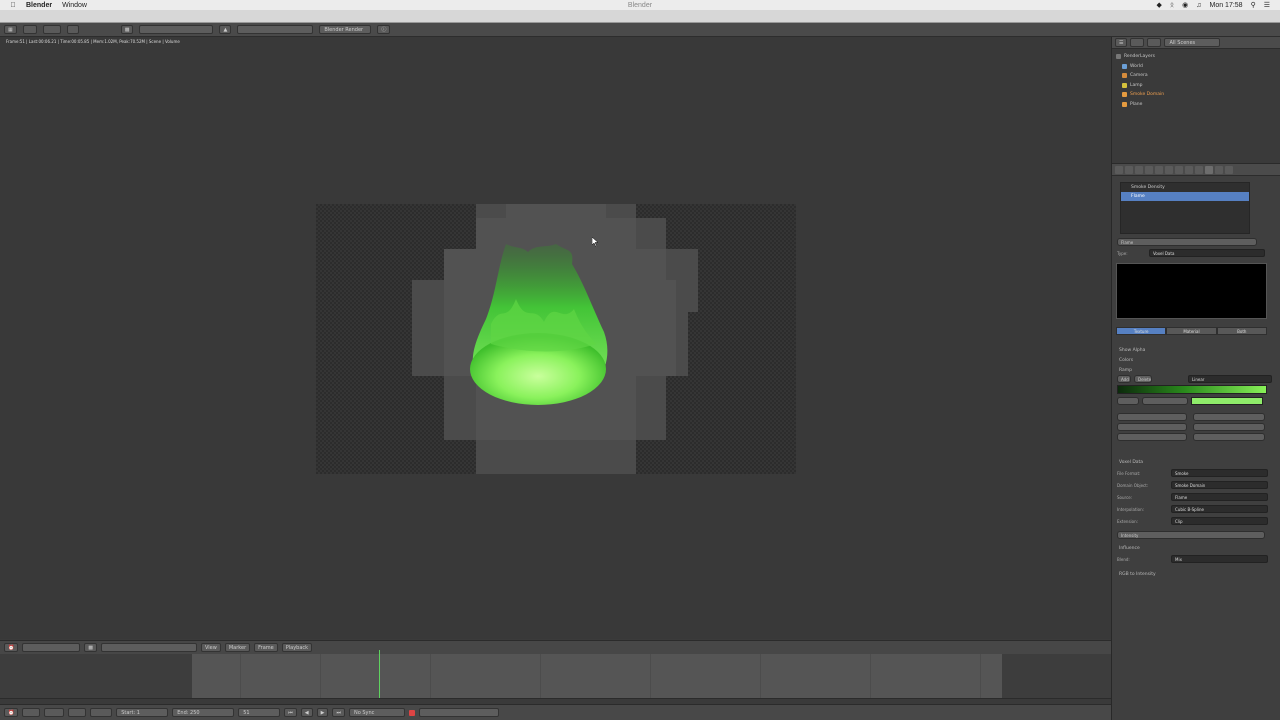 This screenshot has width=1280, height=720. I want to click on voxel-data-panel-header: Voxel Data, so click(1196, 462).